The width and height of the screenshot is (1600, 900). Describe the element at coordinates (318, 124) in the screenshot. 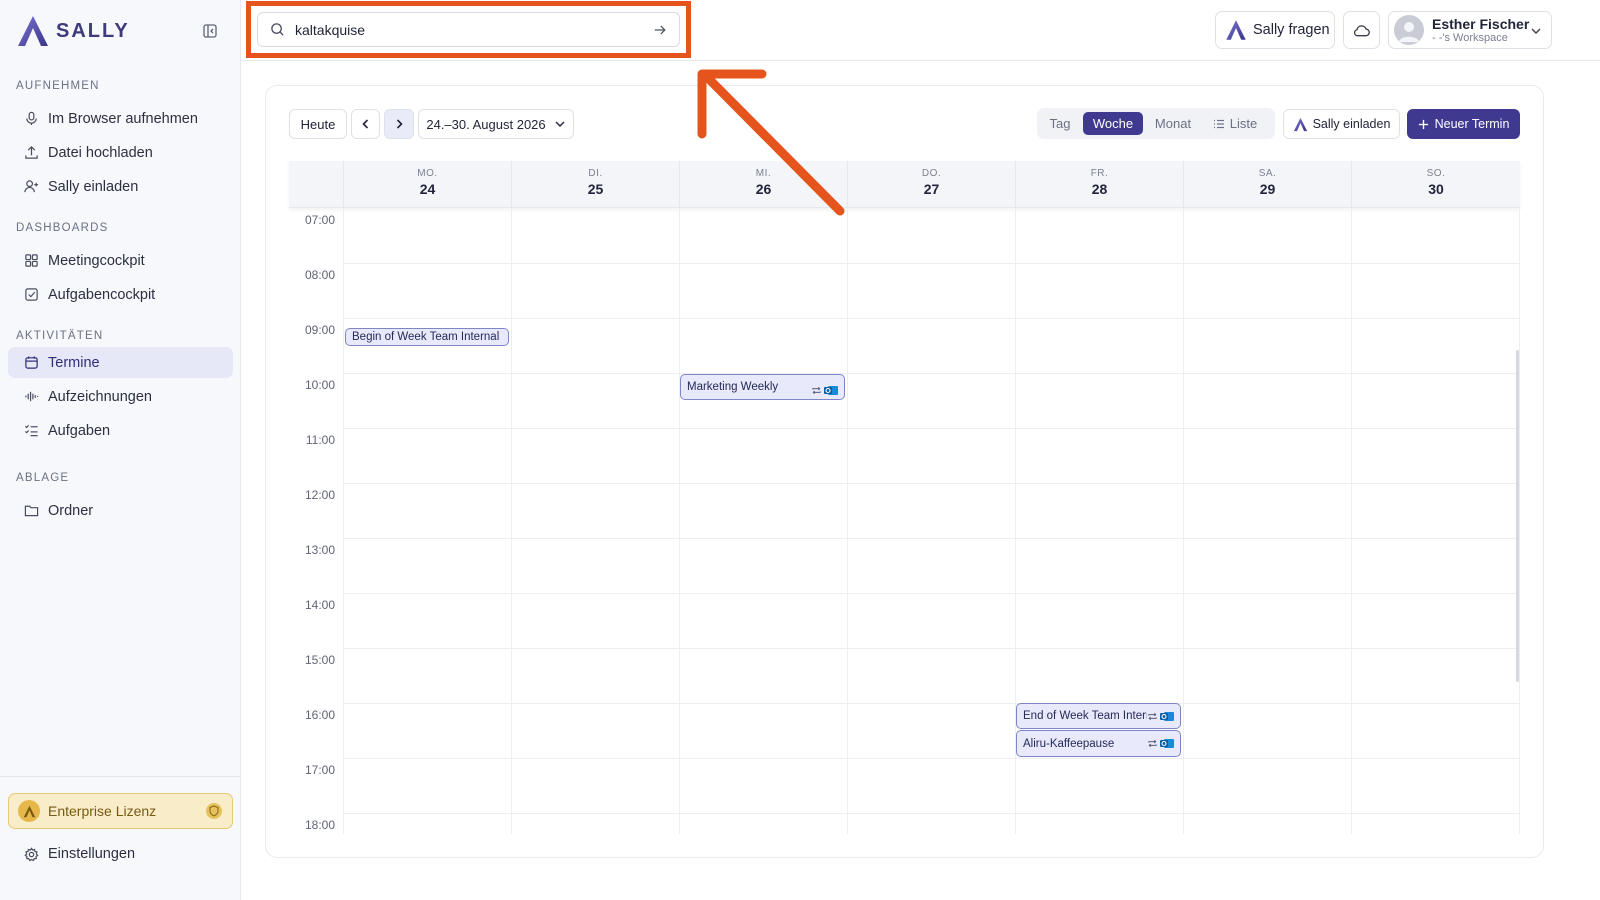

I see `today-button: Heute` at that location.